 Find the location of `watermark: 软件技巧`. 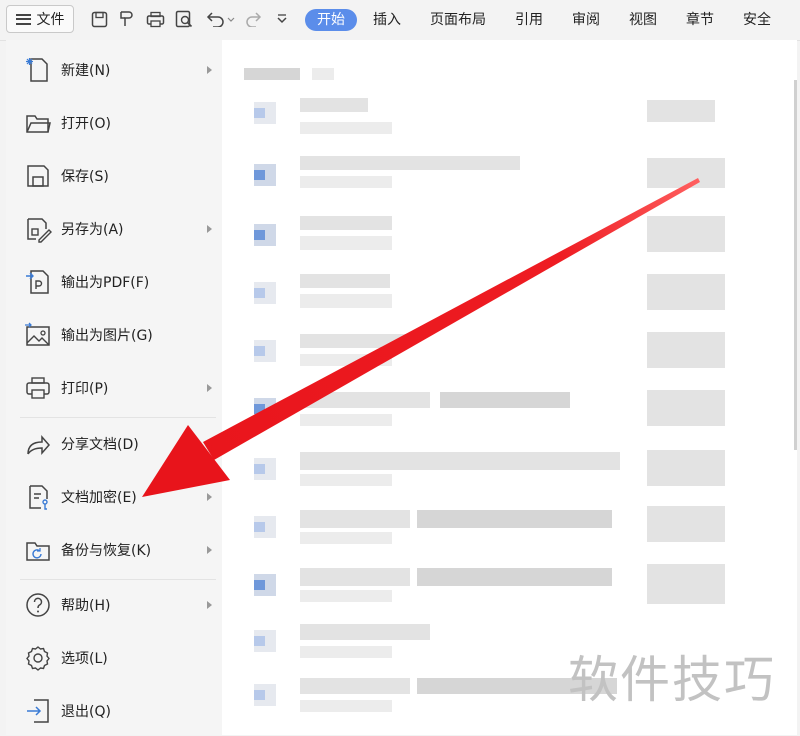

watermark: 软件技巧 is located at coordinates (672, 680).